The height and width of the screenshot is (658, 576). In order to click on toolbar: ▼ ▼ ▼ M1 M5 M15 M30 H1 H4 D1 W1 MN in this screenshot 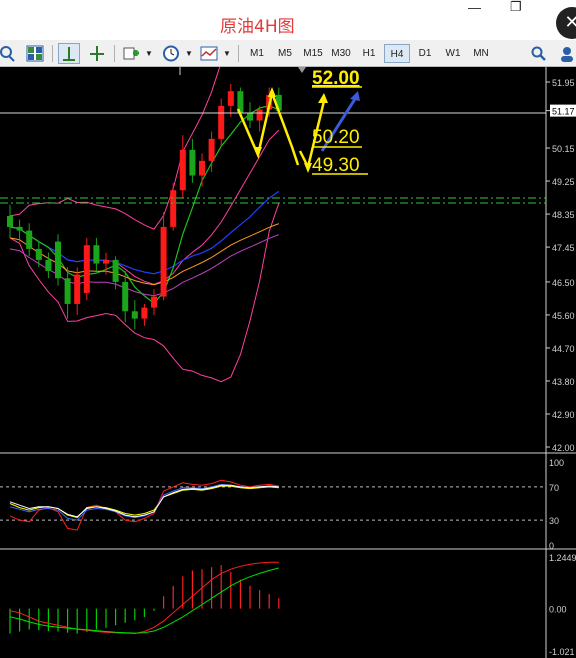, I will do `click(288, 53)`.